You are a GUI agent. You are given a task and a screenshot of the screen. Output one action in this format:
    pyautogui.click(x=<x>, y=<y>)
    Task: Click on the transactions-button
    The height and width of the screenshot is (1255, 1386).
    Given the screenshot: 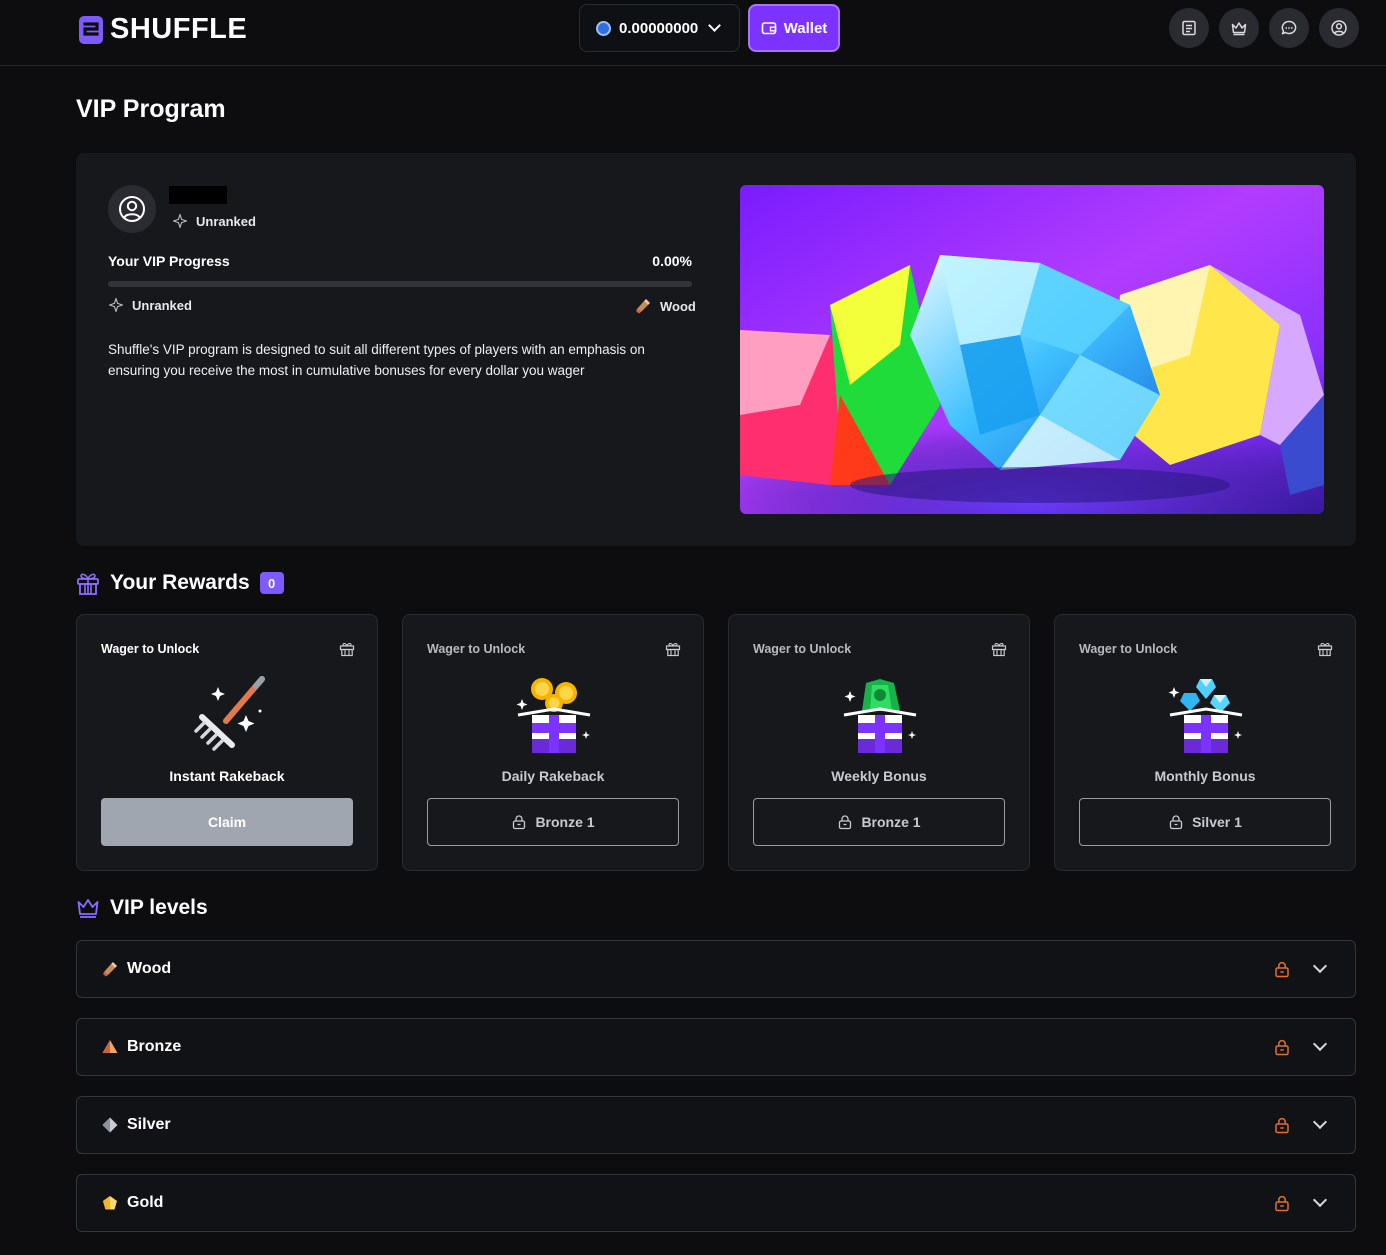 What is the action you would take?
    pyautogui.click(x=1189, y=28)
    